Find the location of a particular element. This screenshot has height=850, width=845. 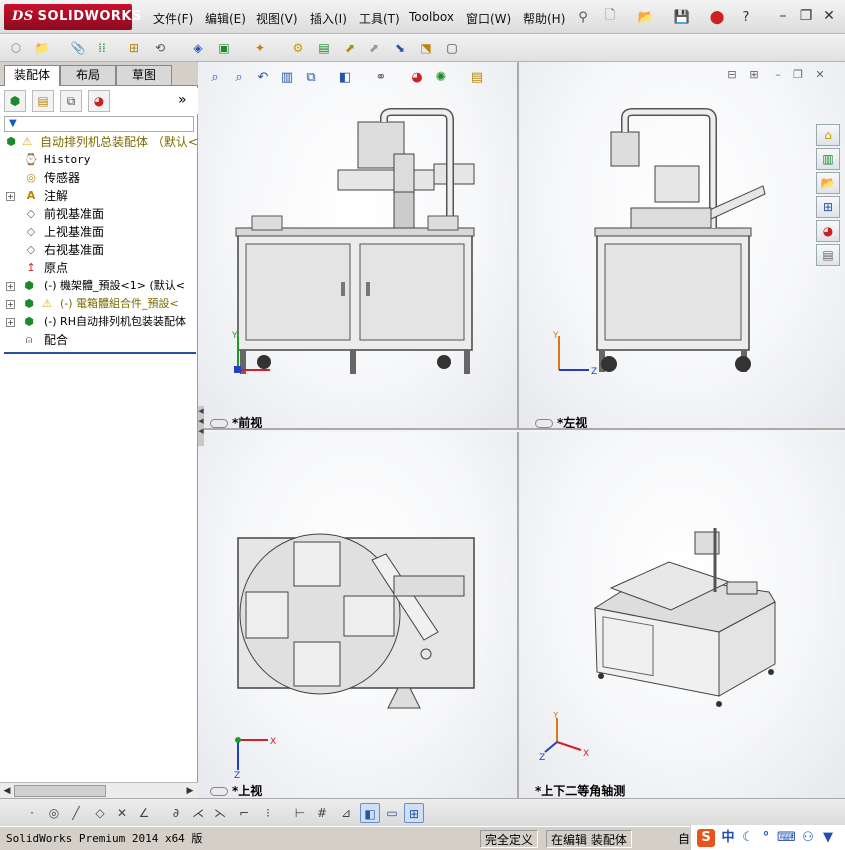

corner-icon: ⌐ is located at coordinates (244, 813).